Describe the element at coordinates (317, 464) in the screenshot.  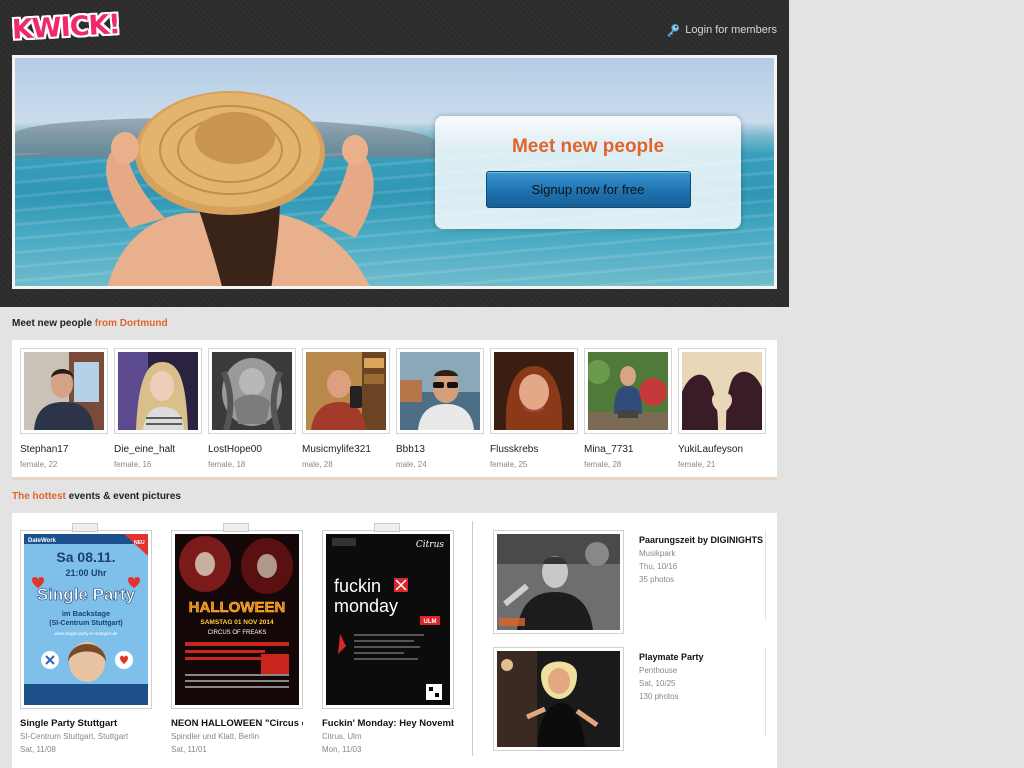
I see `person-meta: male, 28` at that location.